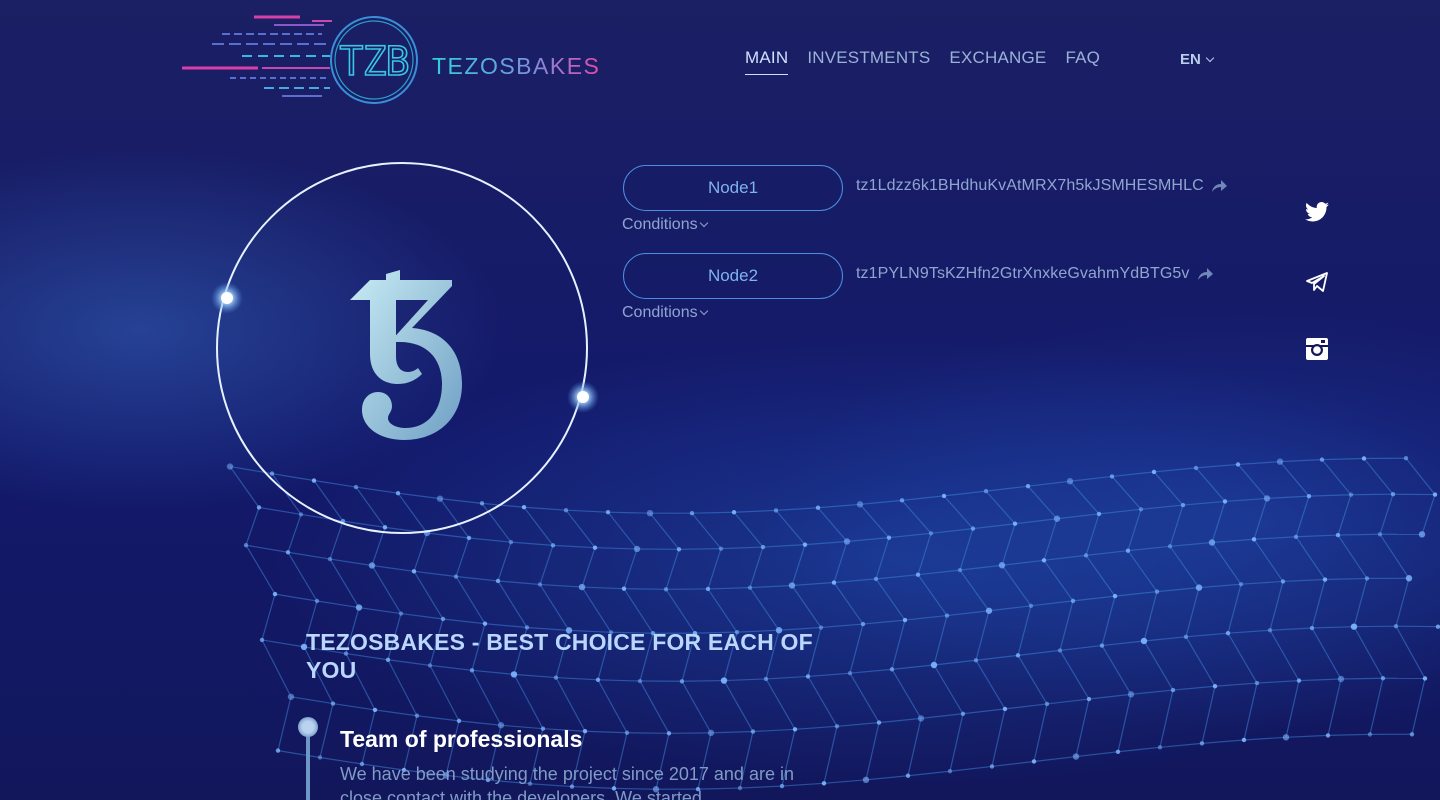 This screenshot has width=1440, height=800. I want to click on language-selector: EN, so click(1197, 59).